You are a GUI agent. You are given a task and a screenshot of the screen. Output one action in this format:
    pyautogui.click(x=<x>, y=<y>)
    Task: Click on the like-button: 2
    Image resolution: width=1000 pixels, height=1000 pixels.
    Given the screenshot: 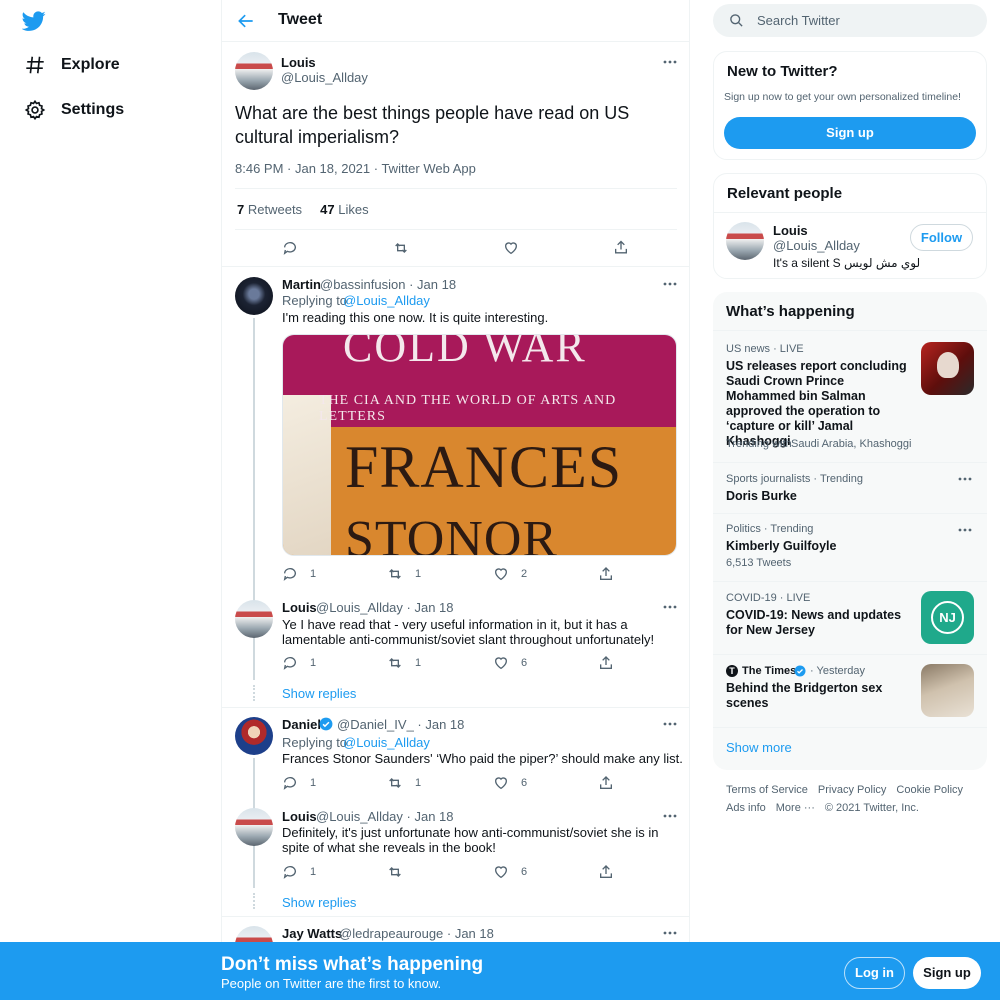 What is the action you would take?
    pyautogui.click(x=510, y=574)
    